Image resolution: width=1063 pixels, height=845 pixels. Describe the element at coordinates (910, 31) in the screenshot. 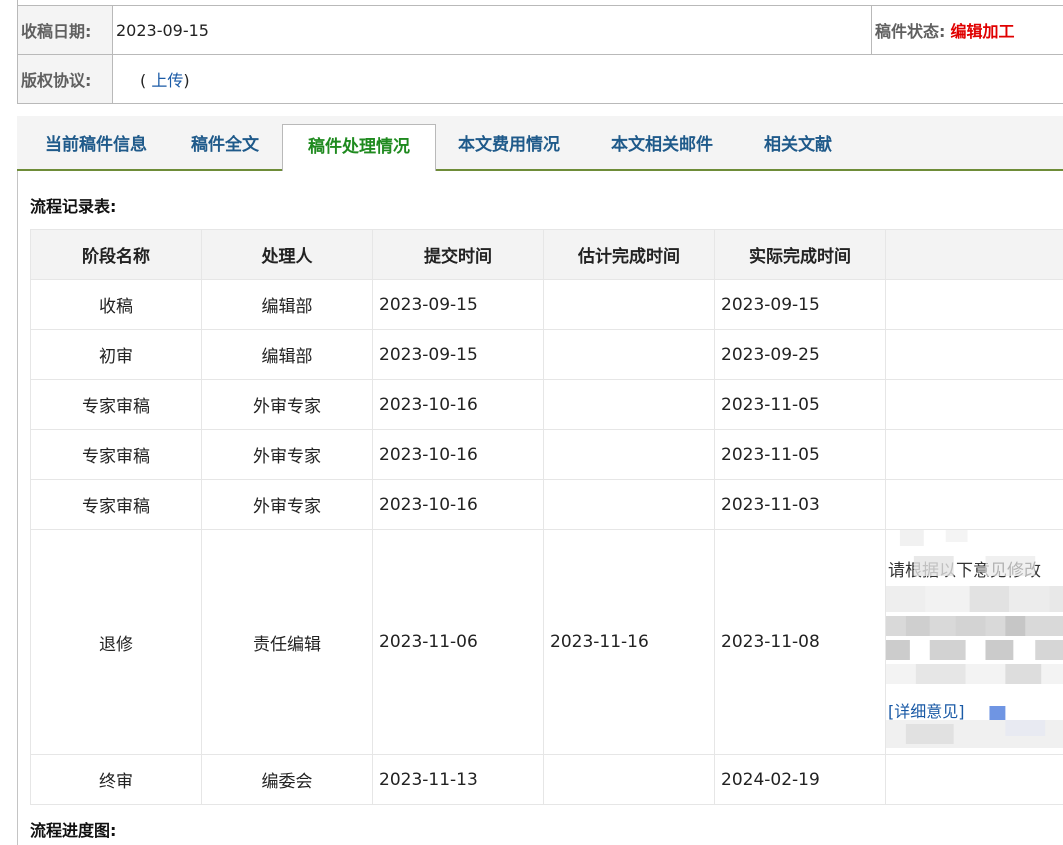

I see `status-label: 稿件状态:` at that location.